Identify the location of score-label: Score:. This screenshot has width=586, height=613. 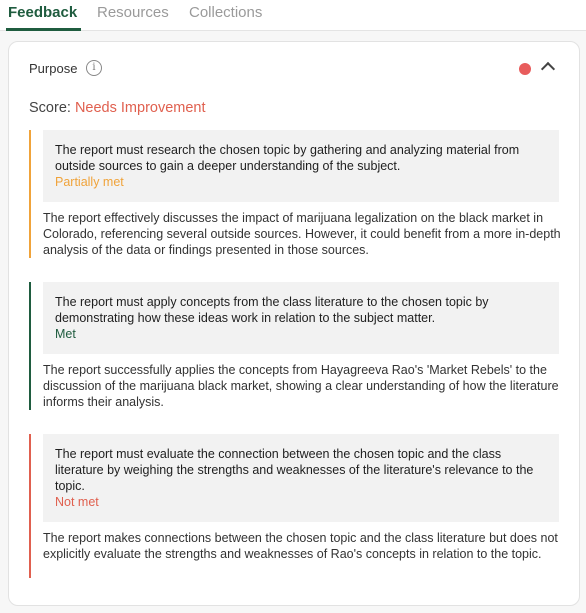
(50, 108).